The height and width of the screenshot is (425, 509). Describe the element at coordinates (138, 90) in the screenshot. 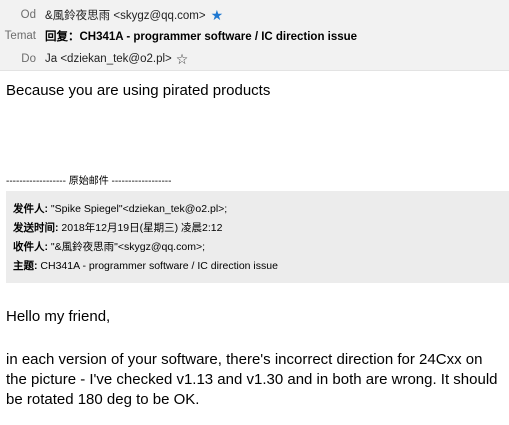

I see `reply-text: Because you are using pirated products` at that location.